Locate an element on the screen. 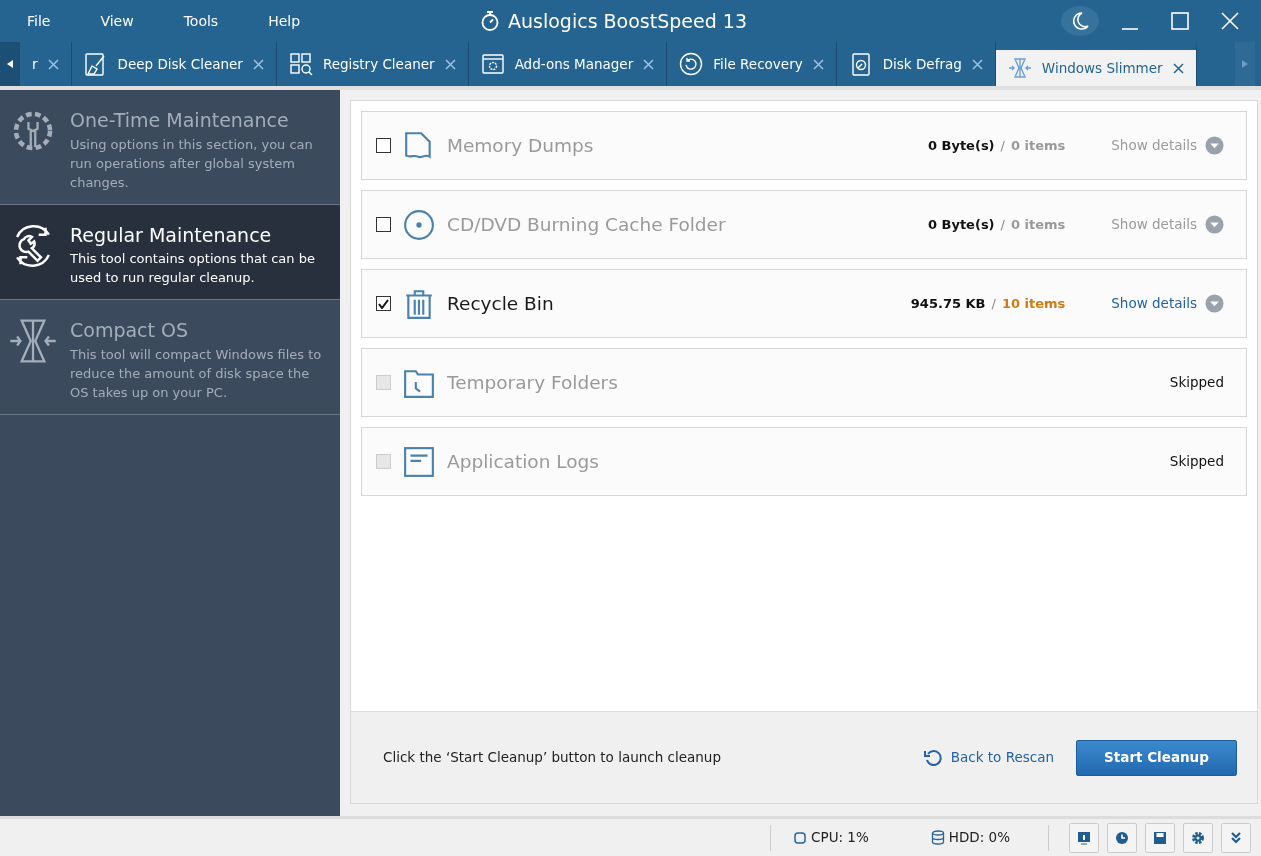  trash-can-icon is located at coordinates (419, 303).